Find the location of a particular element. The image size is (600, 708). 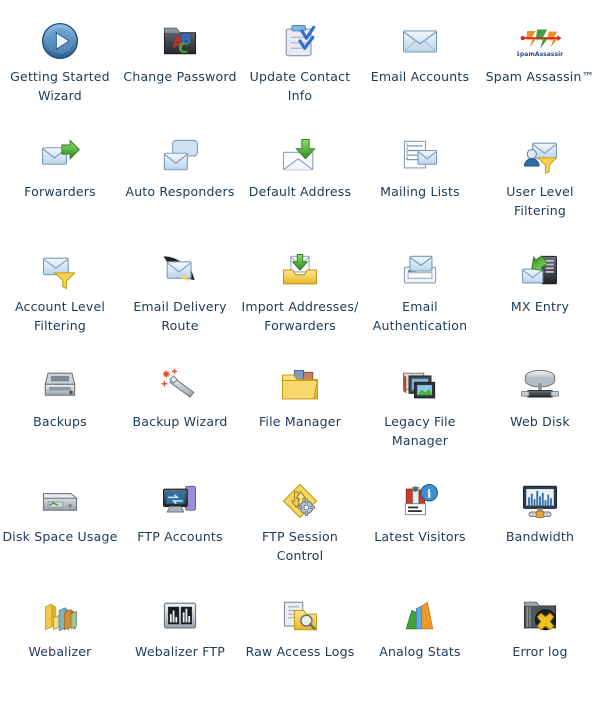

icon-tile-label: Analog Stats is located at coordinates (420, 651).